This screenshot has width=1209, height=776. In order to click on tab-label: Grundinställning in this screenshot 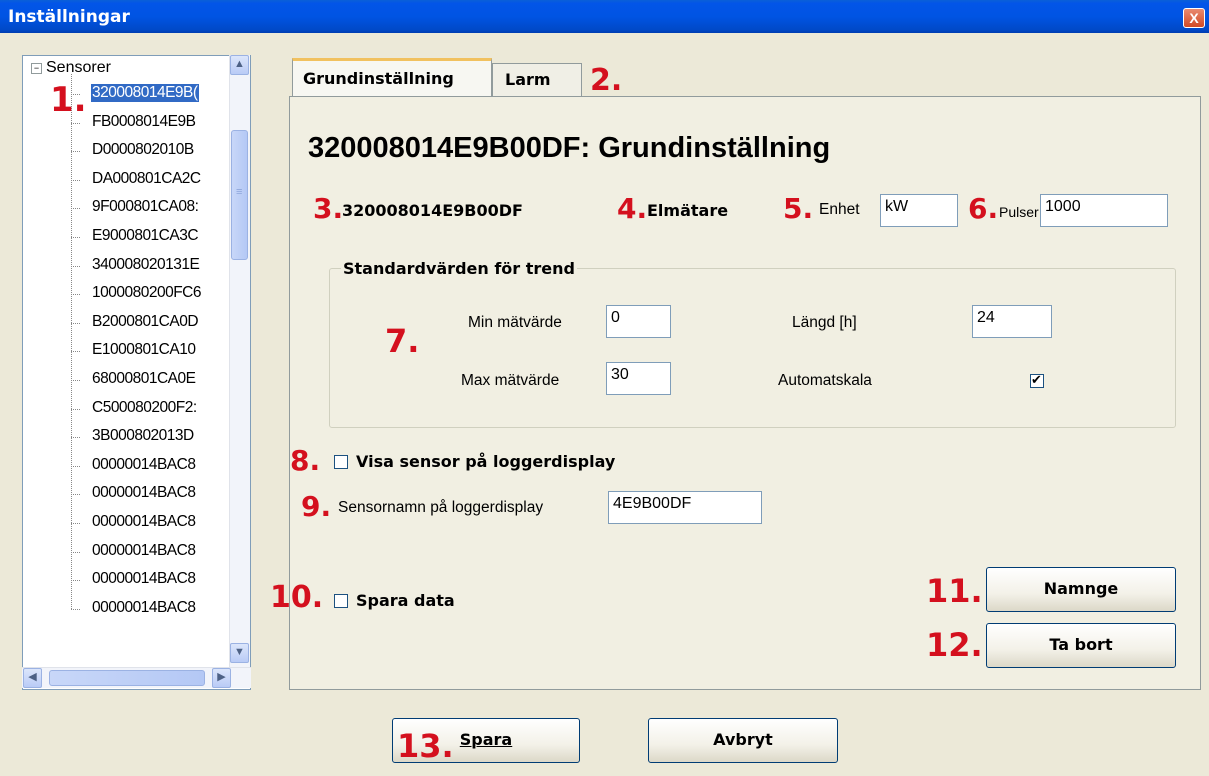, I will do `click(378, 78)`.